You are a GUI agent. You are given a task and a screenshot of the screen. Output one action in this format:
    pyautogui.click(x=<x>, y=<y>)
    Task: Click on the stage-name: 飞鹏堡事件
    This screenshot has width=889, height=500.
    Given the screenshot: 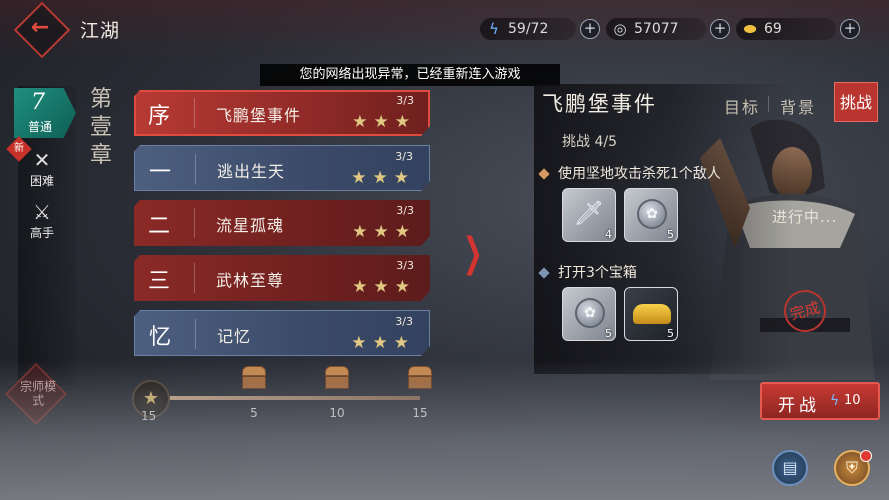 What is the action you would take?
    pyautogui.click(x=259, y=115)
    